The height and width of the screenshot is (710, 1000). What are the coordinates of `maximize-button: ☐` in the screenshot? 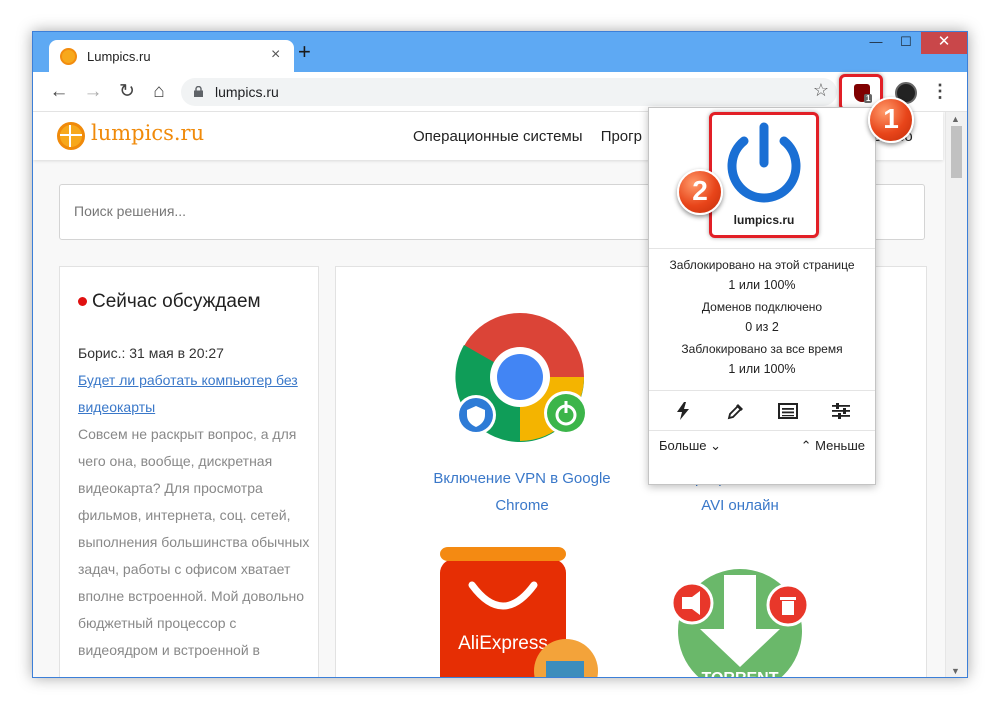 It's located at (906, 43).